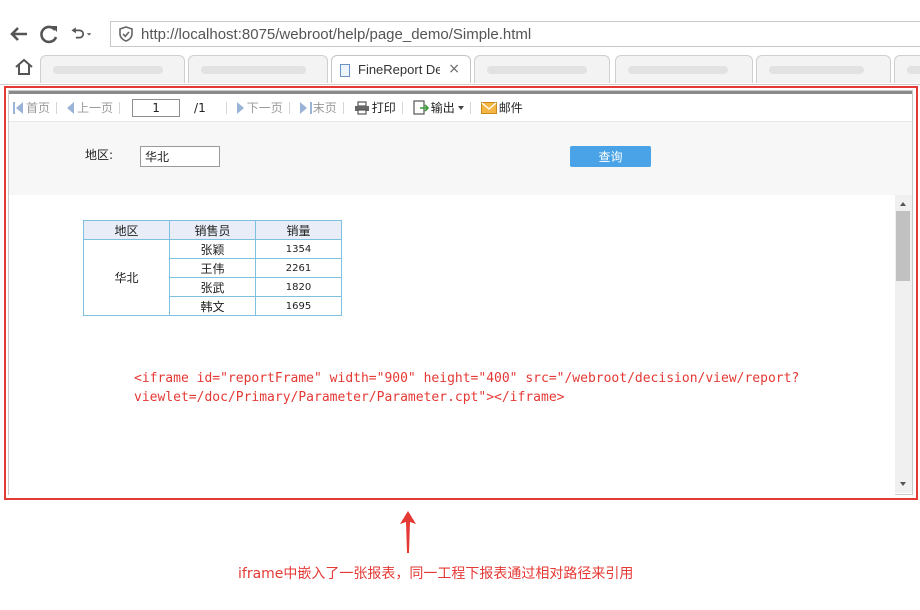  I want to click on tab-strip: FineReport Demo ×, so click(480, 68).